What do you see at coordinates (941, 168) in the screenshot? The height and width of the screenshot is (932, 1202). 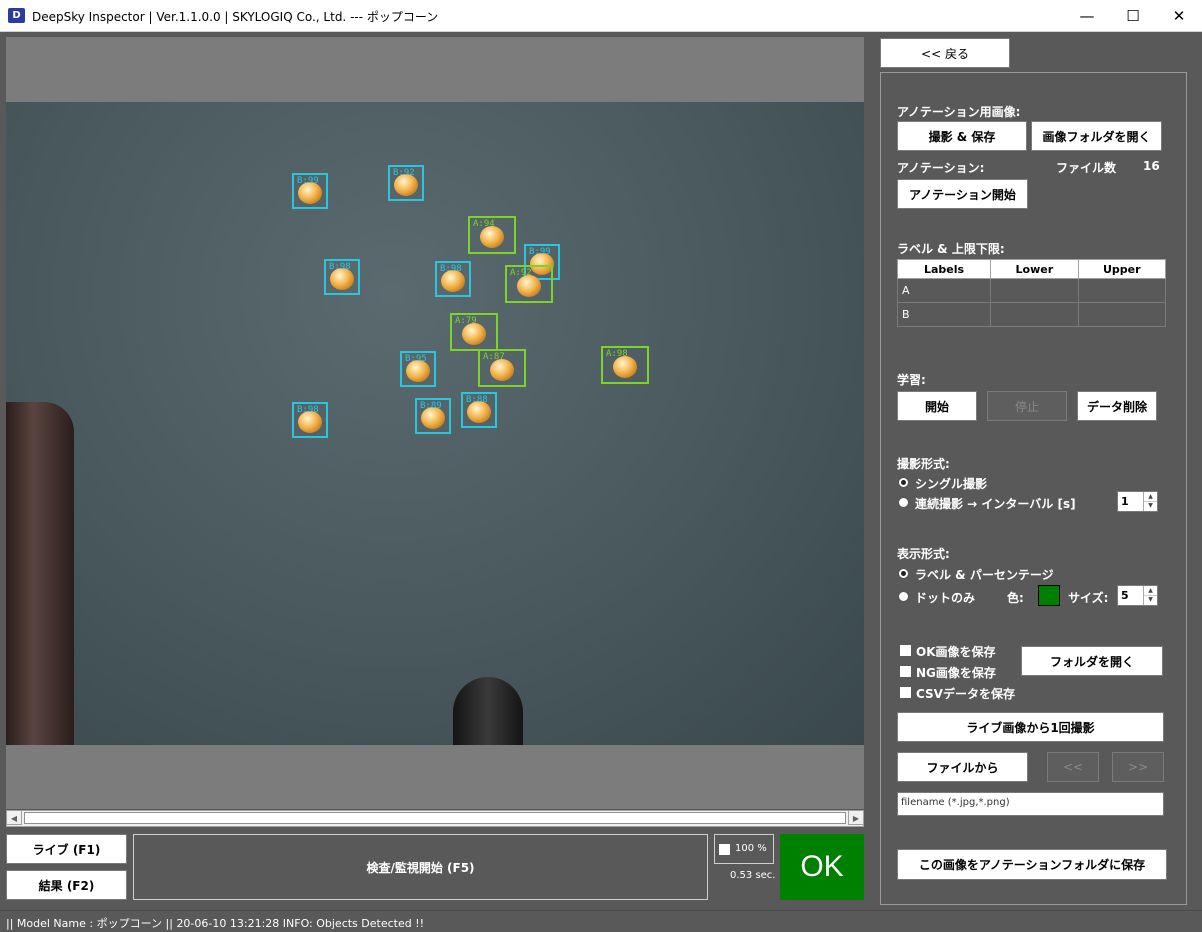 I see `annotation-label: アノテーション:` at bounding box center [941, 168].